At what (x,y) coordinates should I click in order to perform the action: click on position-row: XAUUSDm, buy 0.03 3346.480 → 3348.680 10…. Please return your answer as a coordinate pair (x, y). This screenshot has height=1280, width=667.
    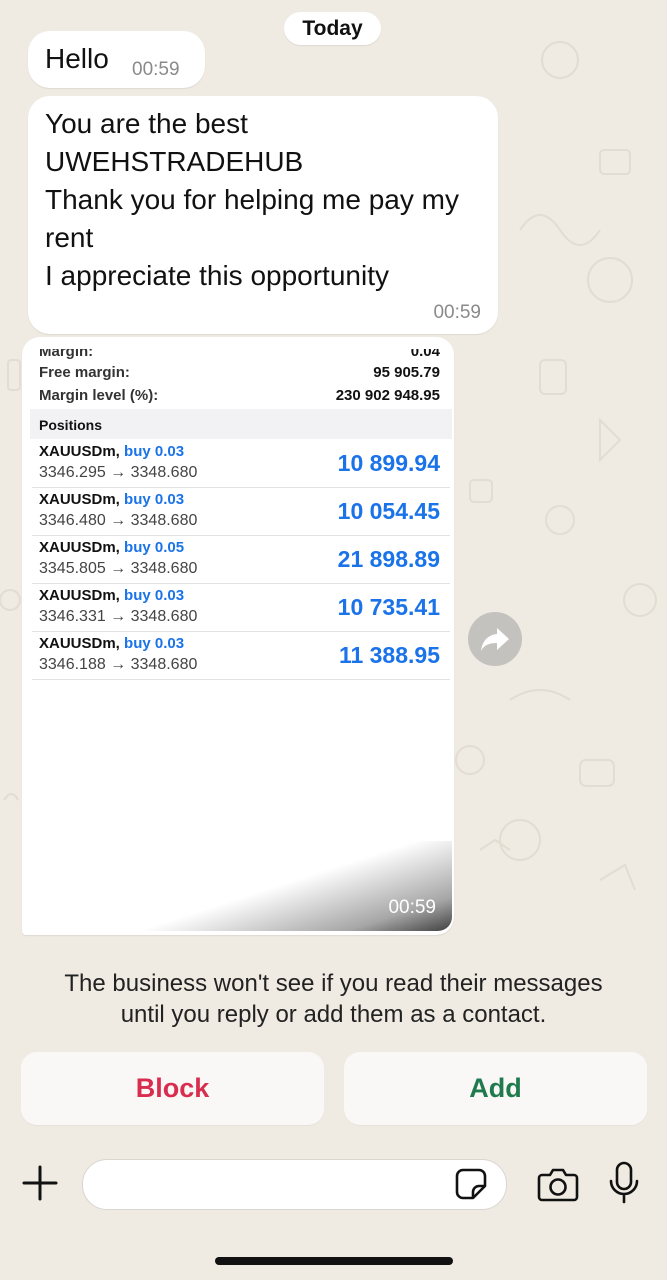
    Looking at the image, I should click on (241, 511).